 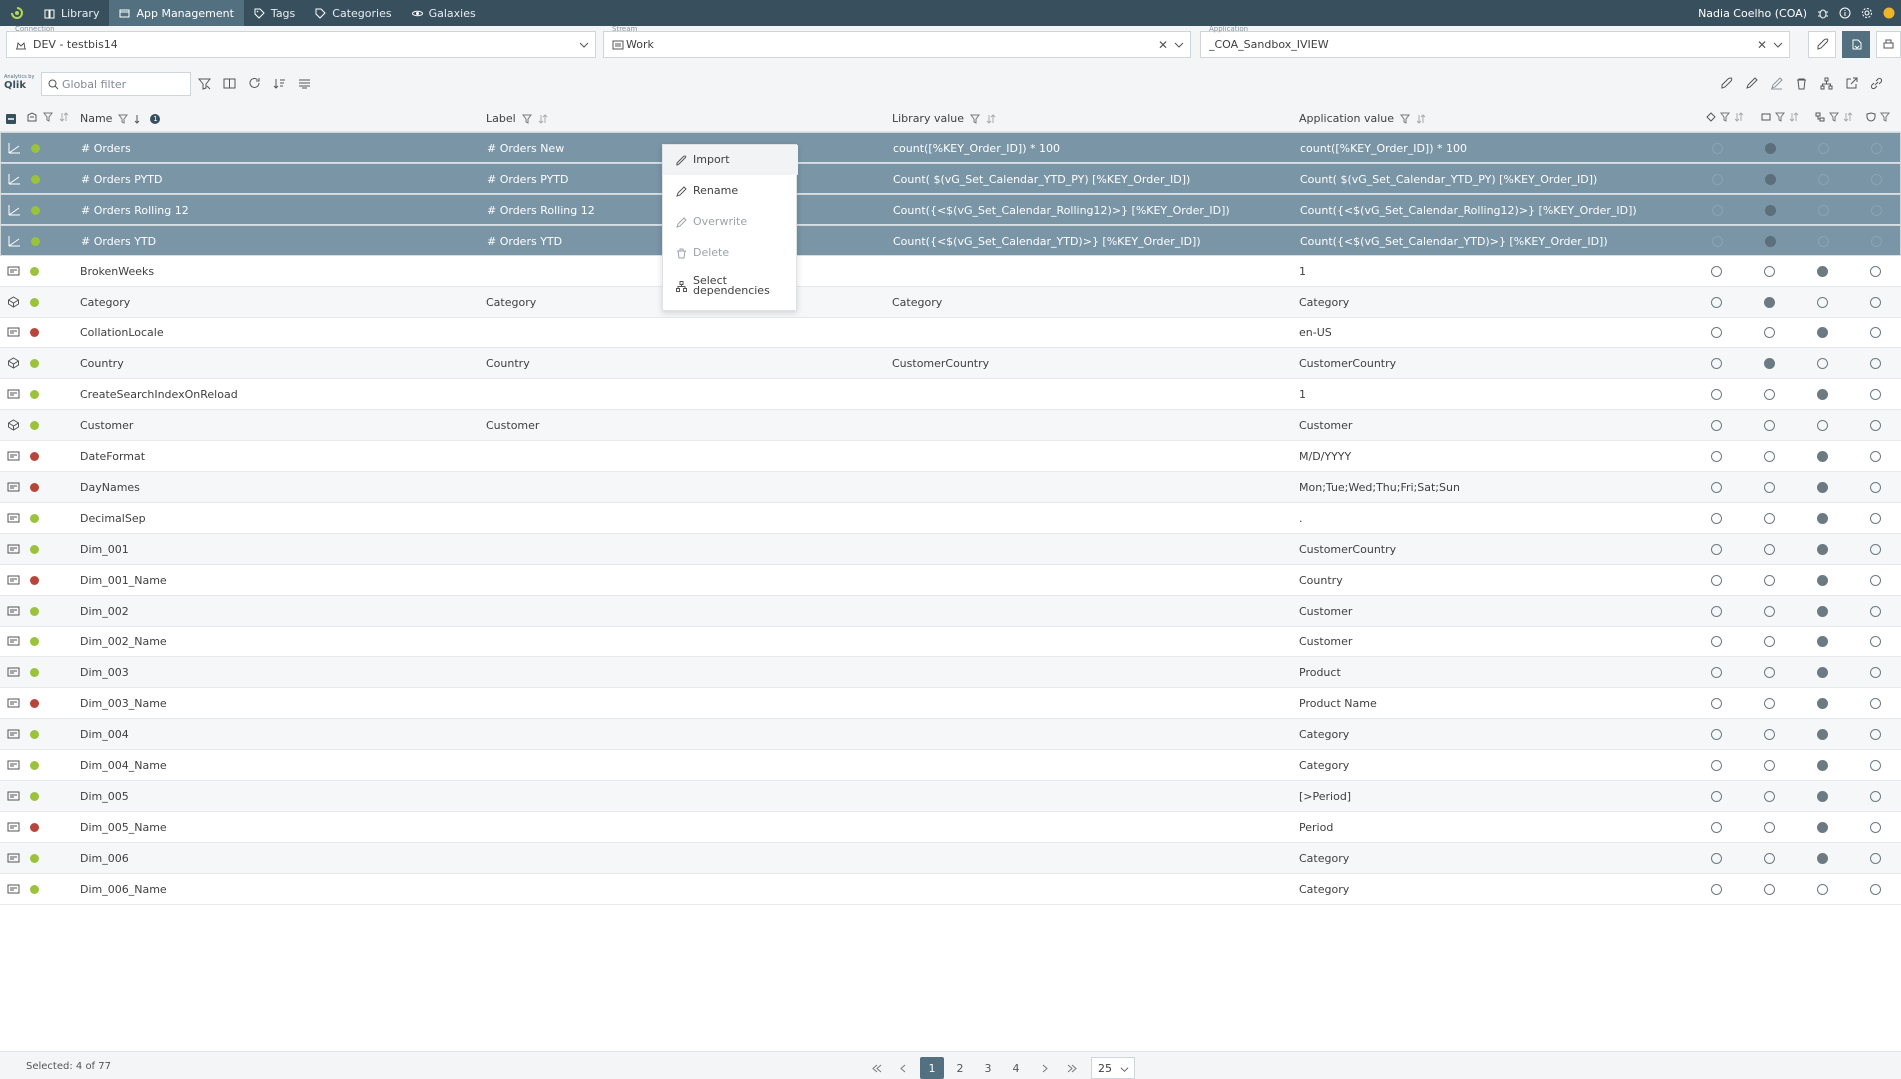 What do you see at coordinates (940, 363) in the screenshot?
I see `cell-library-value: CustomerCountry` at bounding box center [940, 363].